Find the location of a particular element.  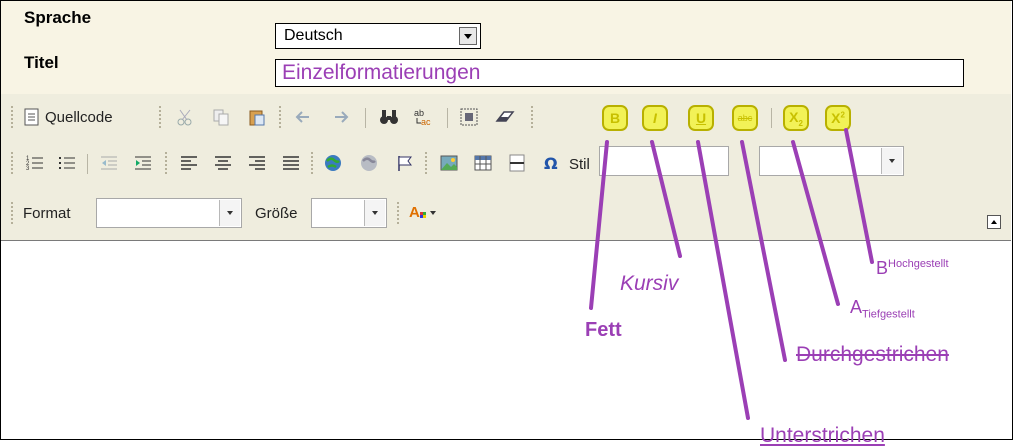

annotation-subscript: ATiefgestellt is located at coordinates (882, 309).